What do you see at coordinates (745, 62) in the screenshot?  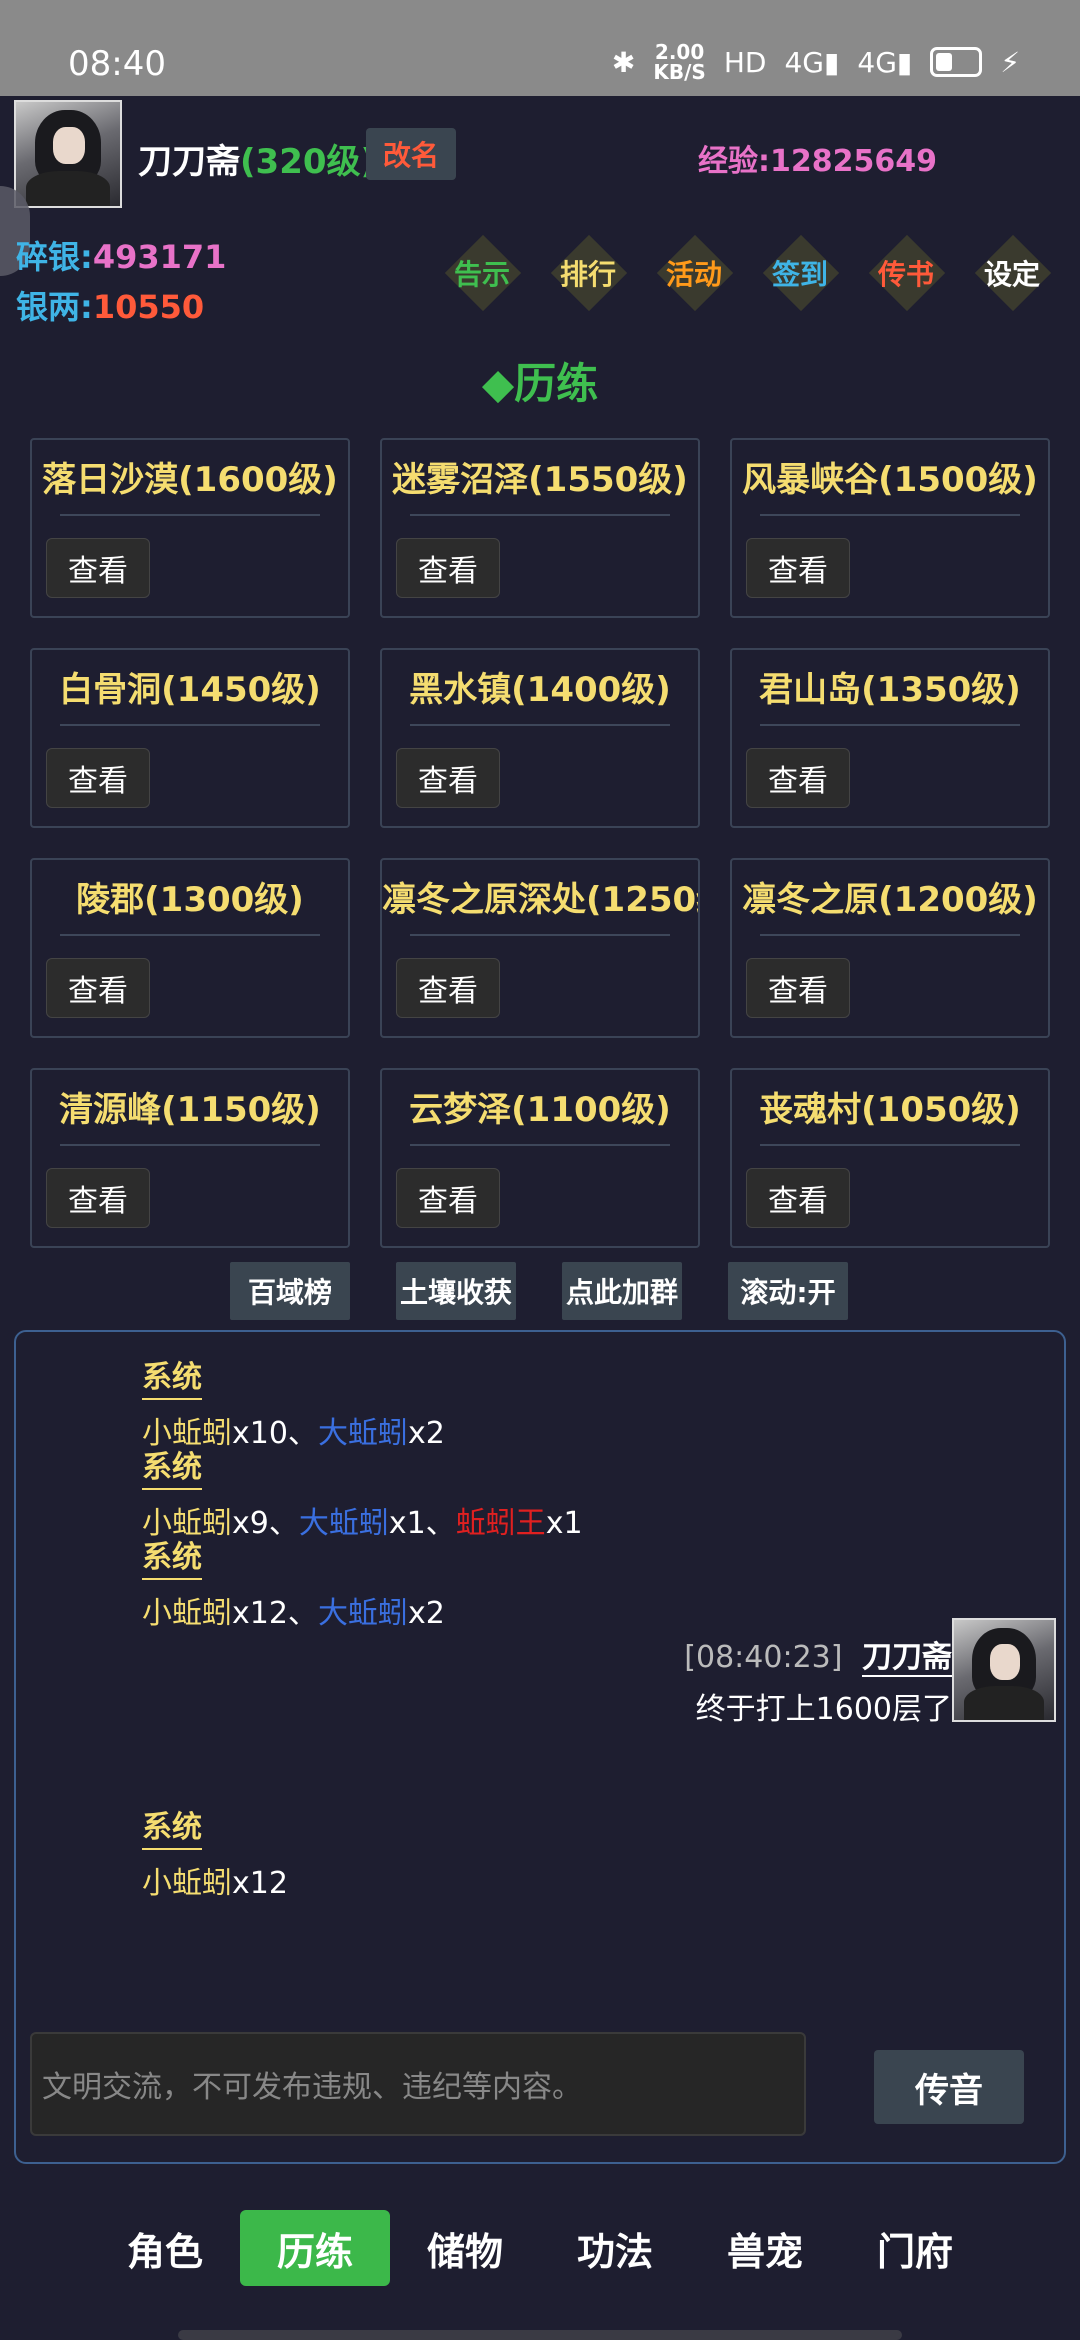 I see `hd-icon: HD` at bounding box center [745, 62].